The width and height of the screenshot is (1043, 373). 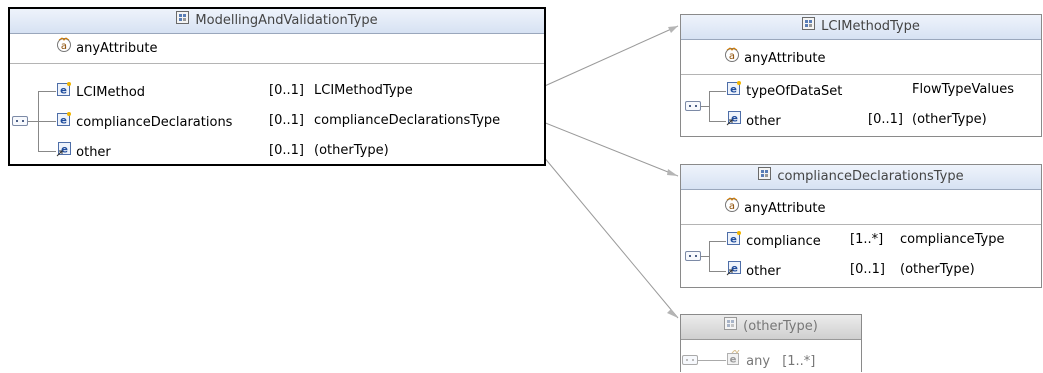 What do you see at coordinates (673, 29) in the screenshot?
I see `connector-arrow-lcimethod` at bounding box center [673, 29].